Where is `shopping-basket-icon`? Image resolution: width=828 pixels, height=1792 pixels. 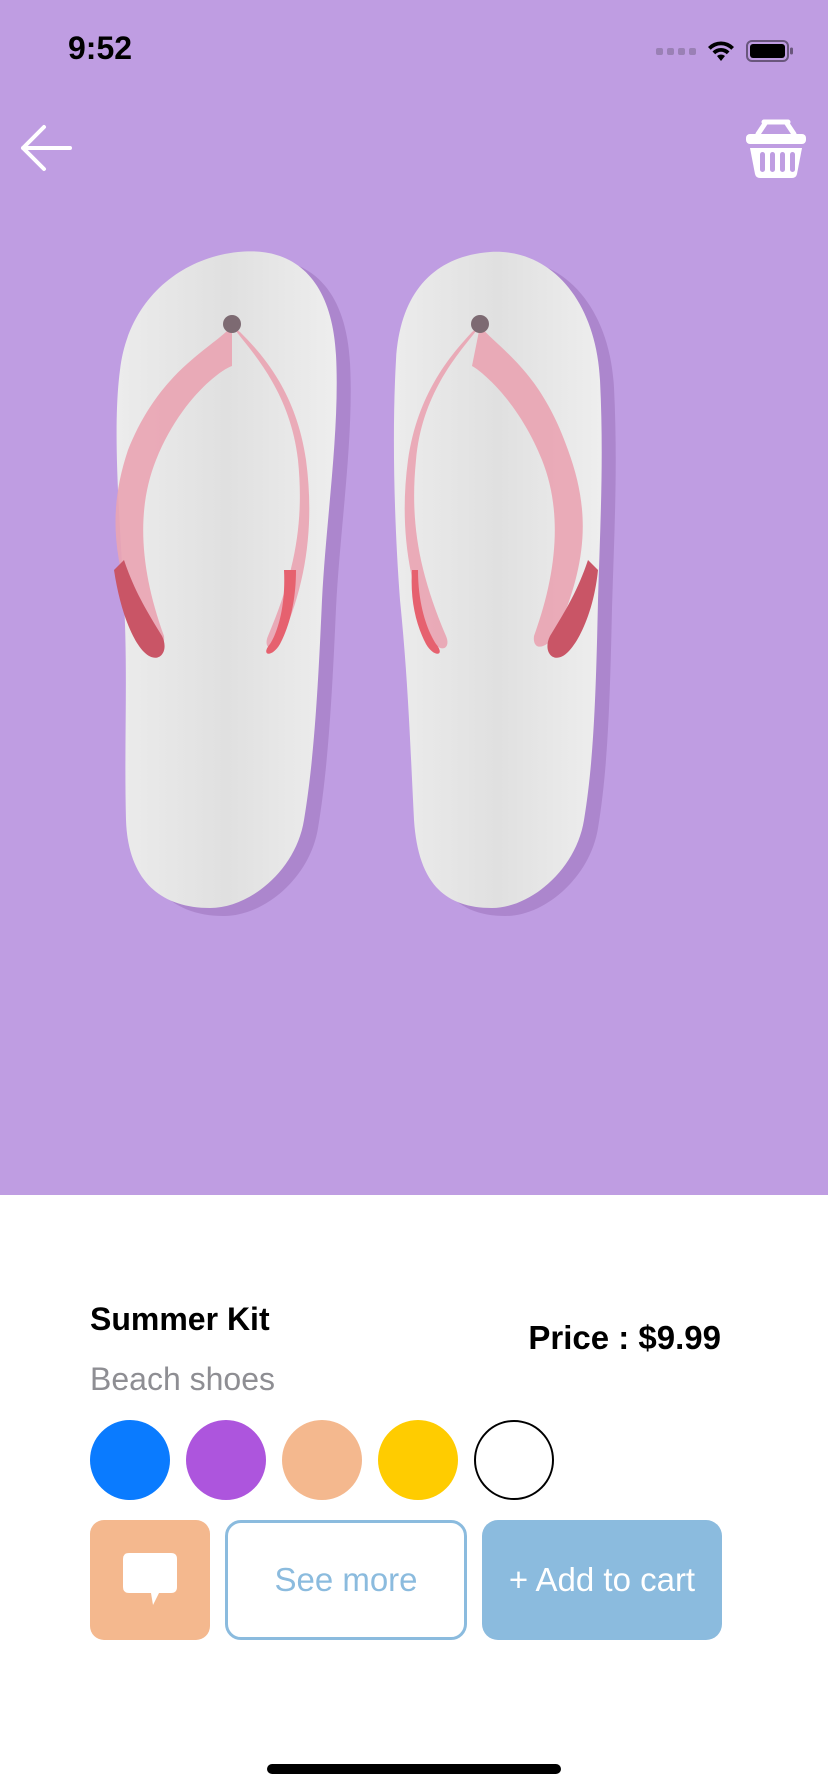 shopping-basket-icon is located at coordinates (776, 148).